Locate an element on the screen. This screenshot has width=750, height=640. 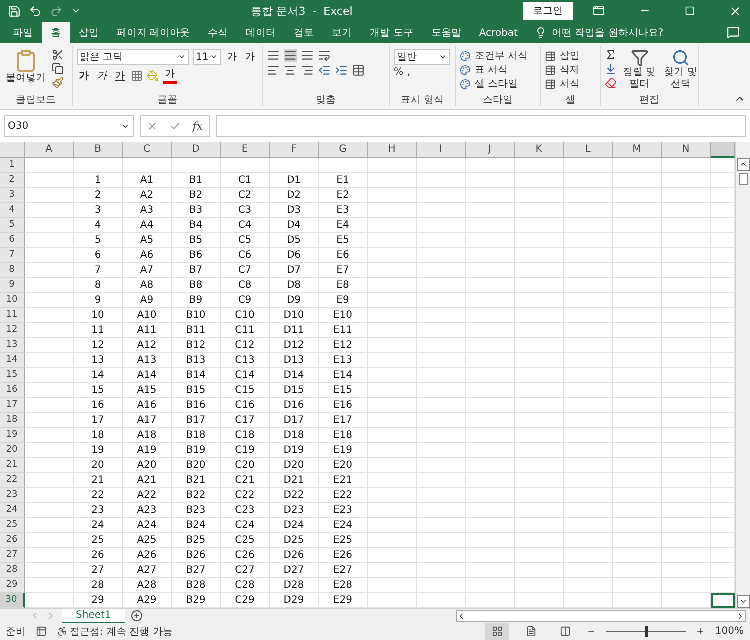
table-cell: A20 is located at coordinates (147, 465).